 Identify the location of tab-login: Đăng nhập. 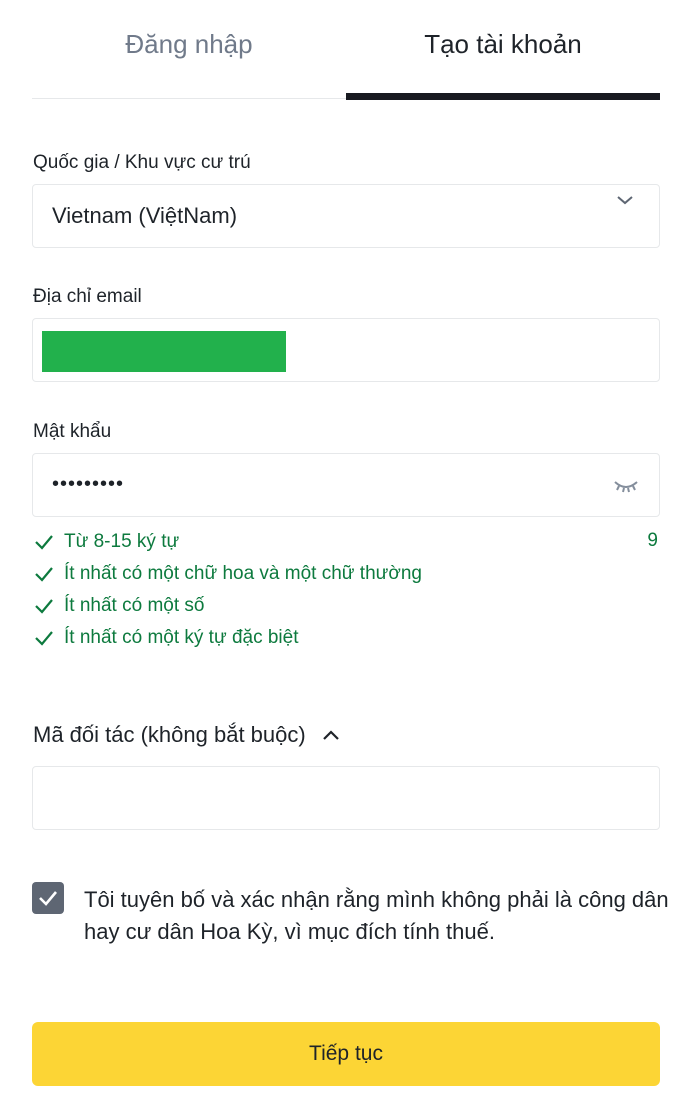
(189, 50).